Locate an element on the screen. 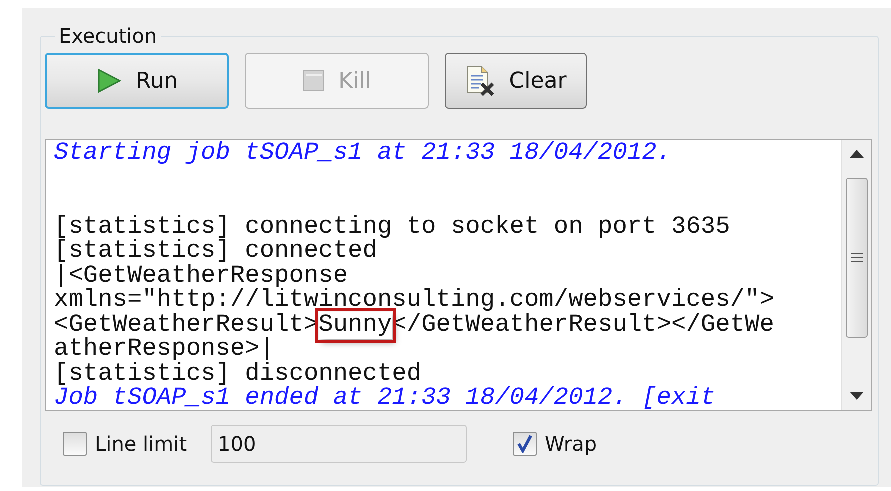 The height and width of the screenshot is (491, 891). checkbox-label: Wrap is located at coordinates (571, 444).